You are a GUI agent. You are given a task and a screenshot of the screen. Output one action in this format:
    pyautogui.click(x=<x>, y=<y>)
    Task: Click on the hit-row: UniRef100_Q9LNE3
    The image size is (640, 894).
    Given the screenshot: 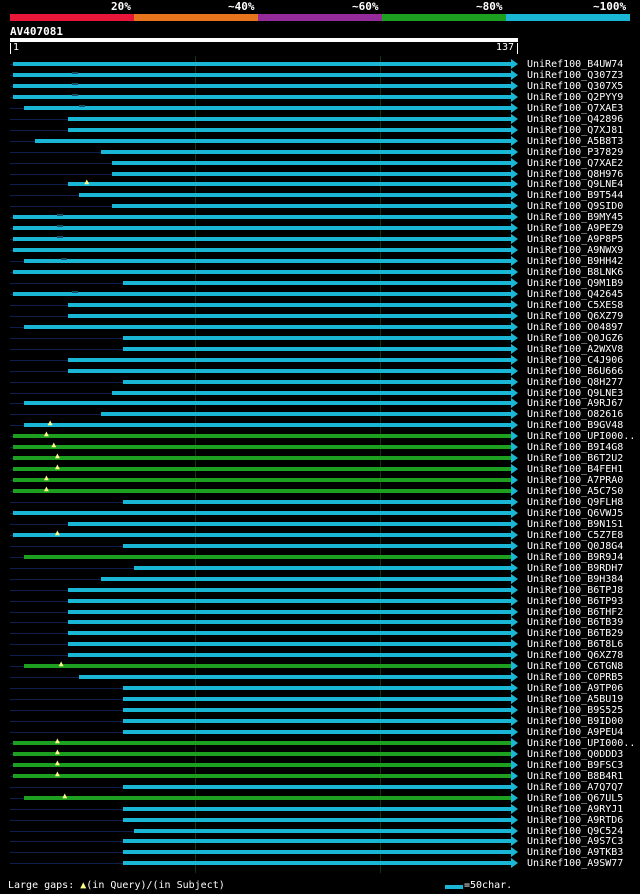 What is the action you would take?
    pyautogui.click(x=320, y=393)
    